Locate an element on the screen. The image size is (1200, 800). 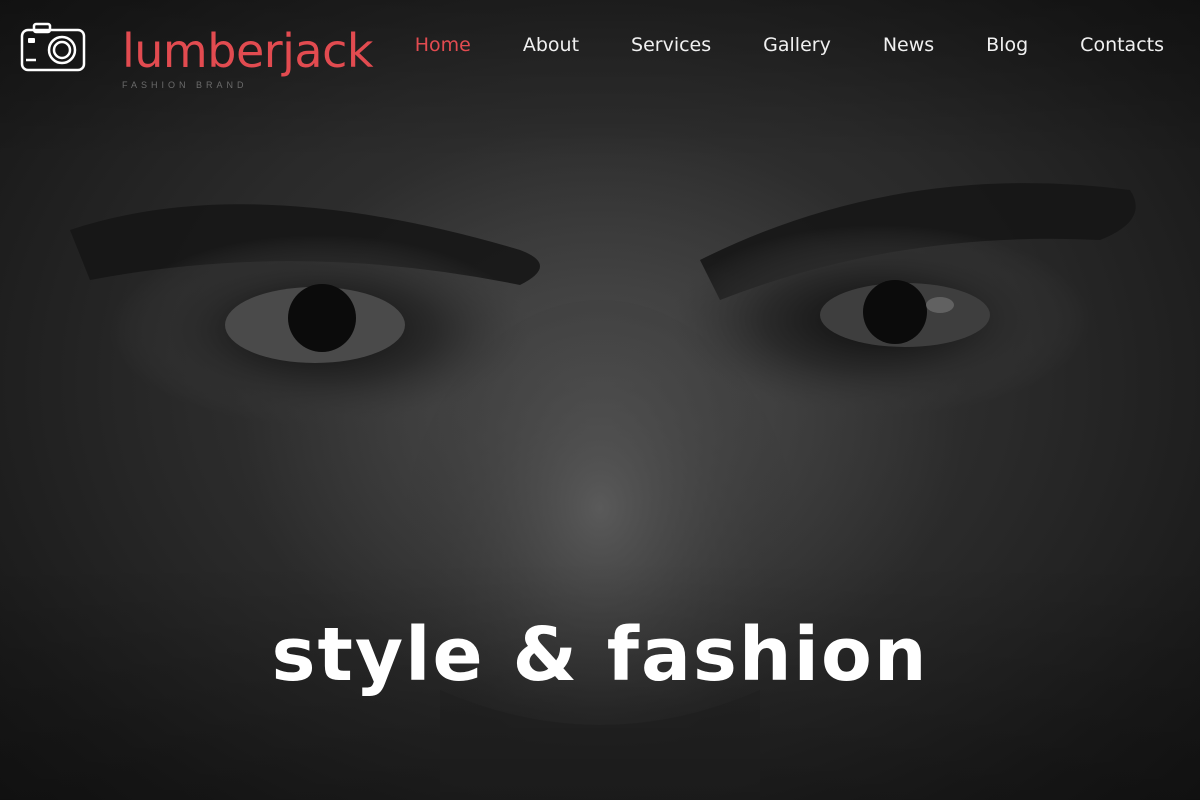
hero-headline: style & fashion is located at coordinates (600, 654).